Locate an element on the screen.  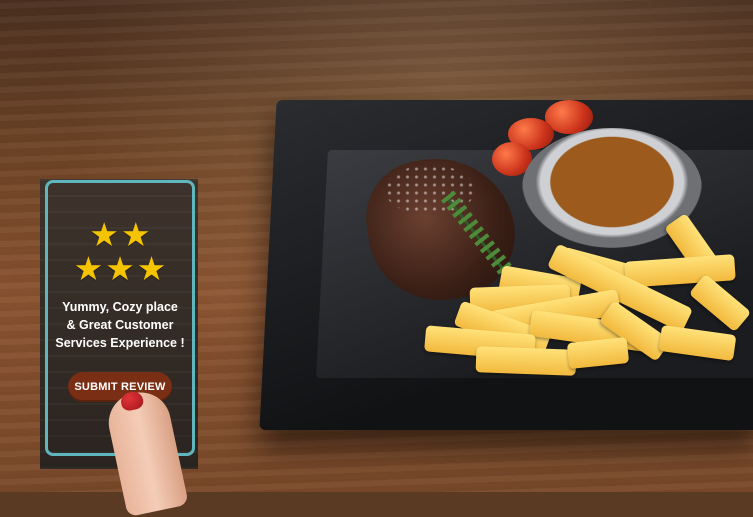
star-rating-top: ★★ is located at coordinates (120, 234).